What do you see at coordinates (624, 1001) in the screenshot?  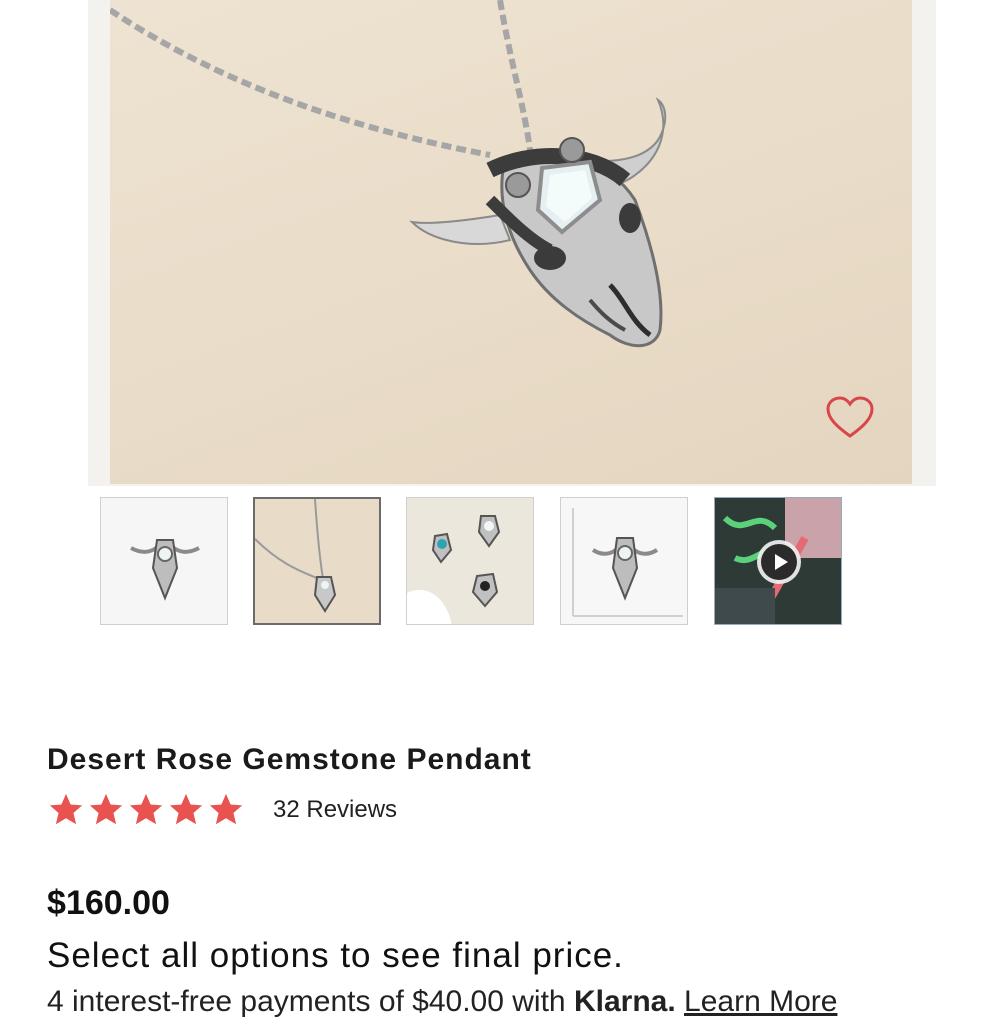 I see `klarna-logo: Klarna.` at bounding box center [624, 1001].